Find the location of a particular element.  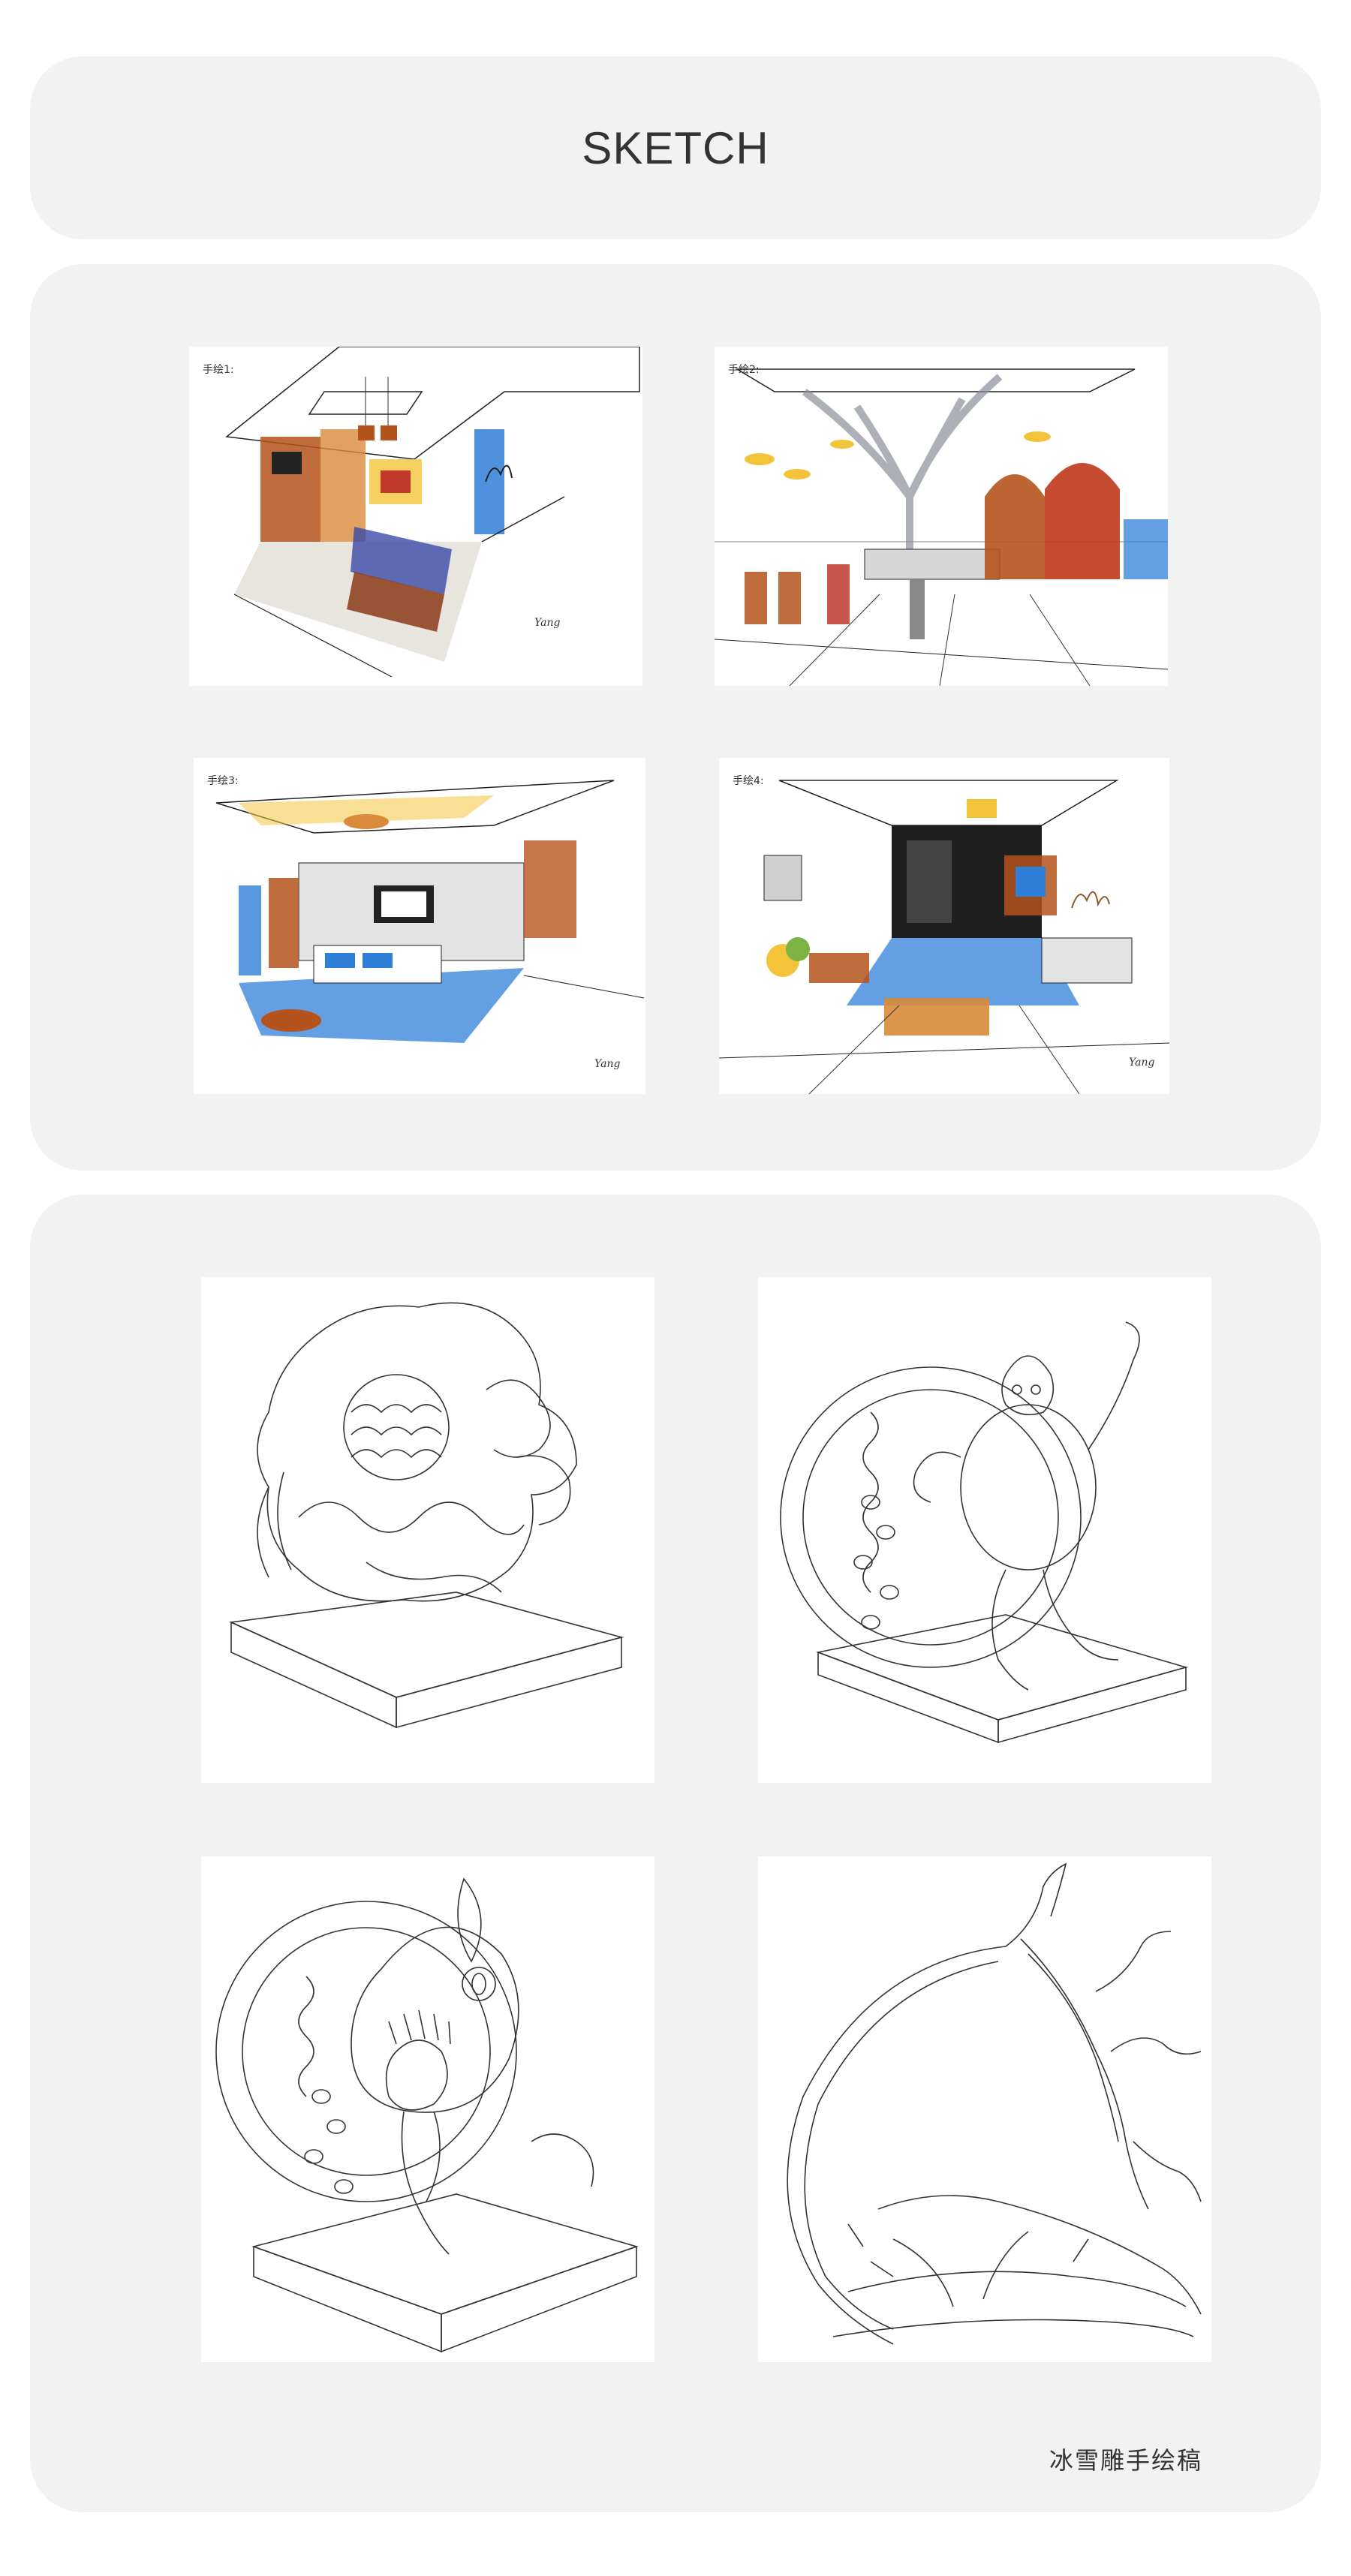

interior-sketch-4: 手绘4: Yang is located at coordinates (944, 926).